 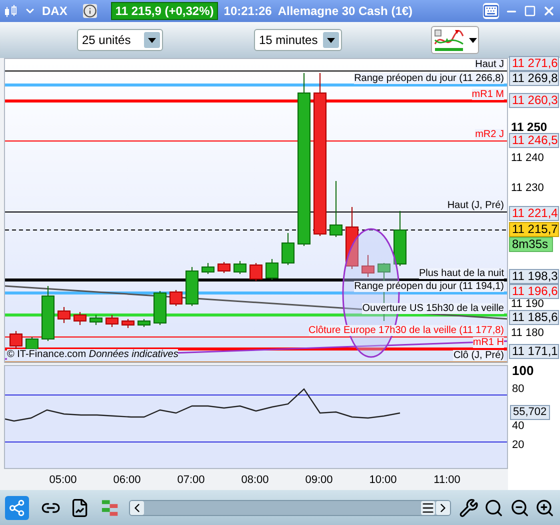 I want to click on price-tag: 11 260,3, so click(x=534, y=100).